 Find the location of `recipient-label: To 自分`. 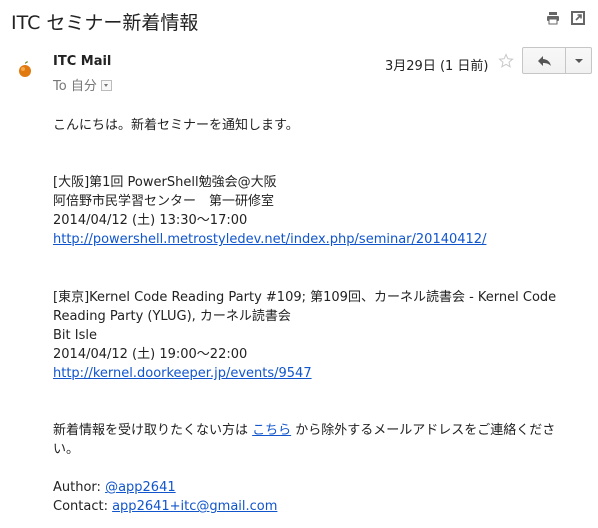

recipient-label: To 自分 is located at coordinates (75, 86).